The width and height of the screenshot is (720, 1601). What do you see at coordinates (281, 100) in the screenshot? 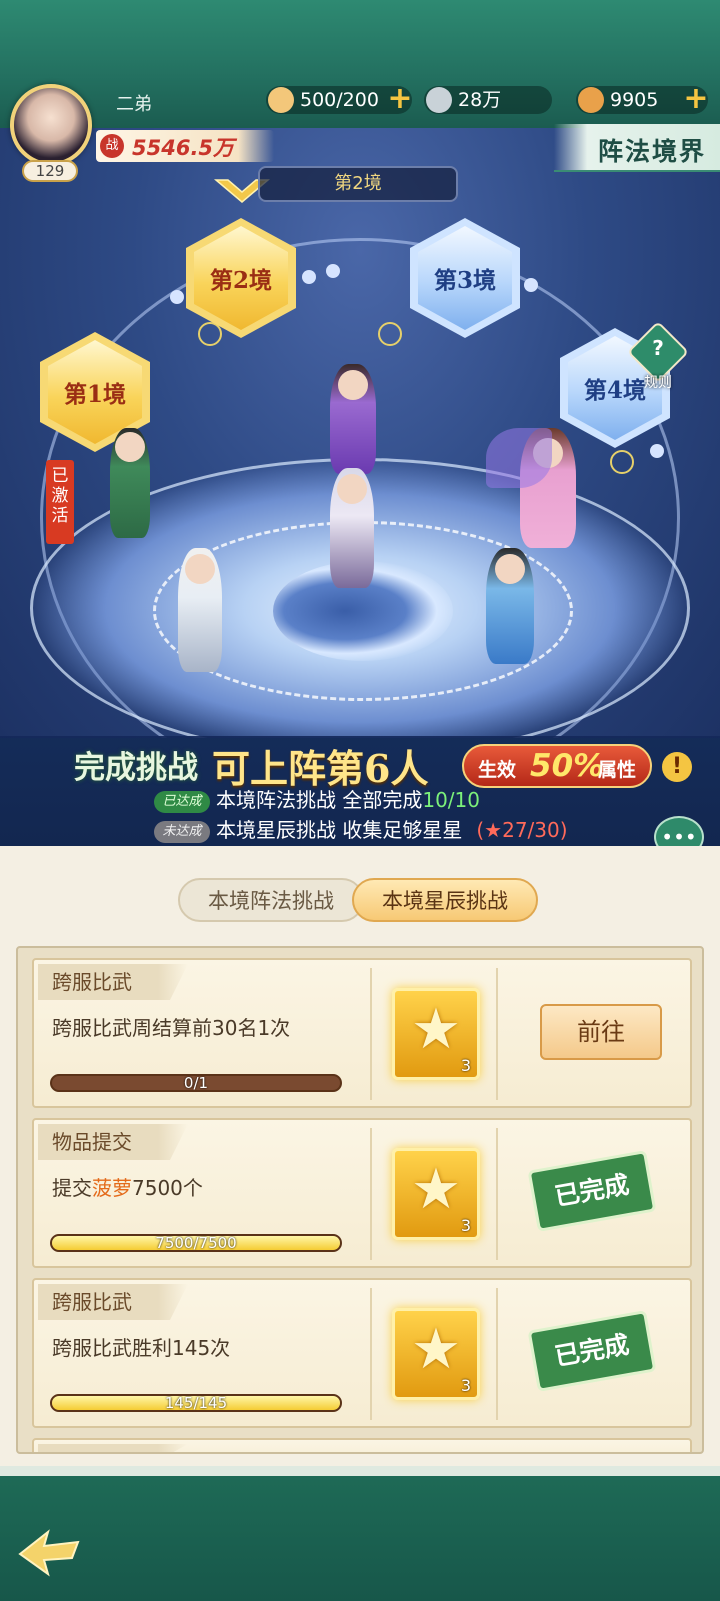
I see `buns-icon` at bounding box center [281, 100].